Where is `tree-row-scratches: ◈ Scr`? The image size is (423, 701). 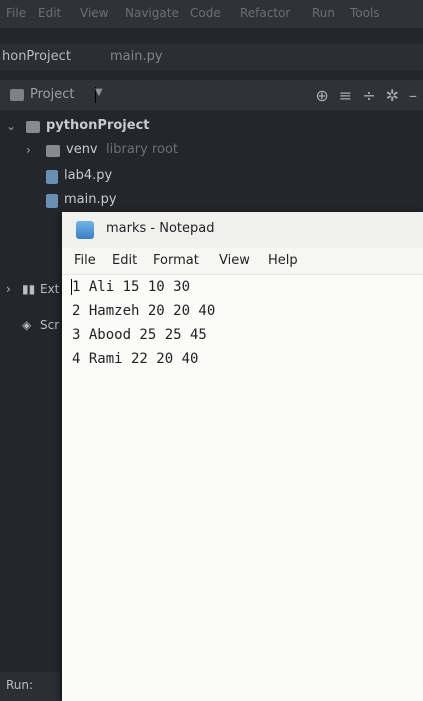
tree-row-scratches: ◈ Scr is located at coordinates (30, 326).